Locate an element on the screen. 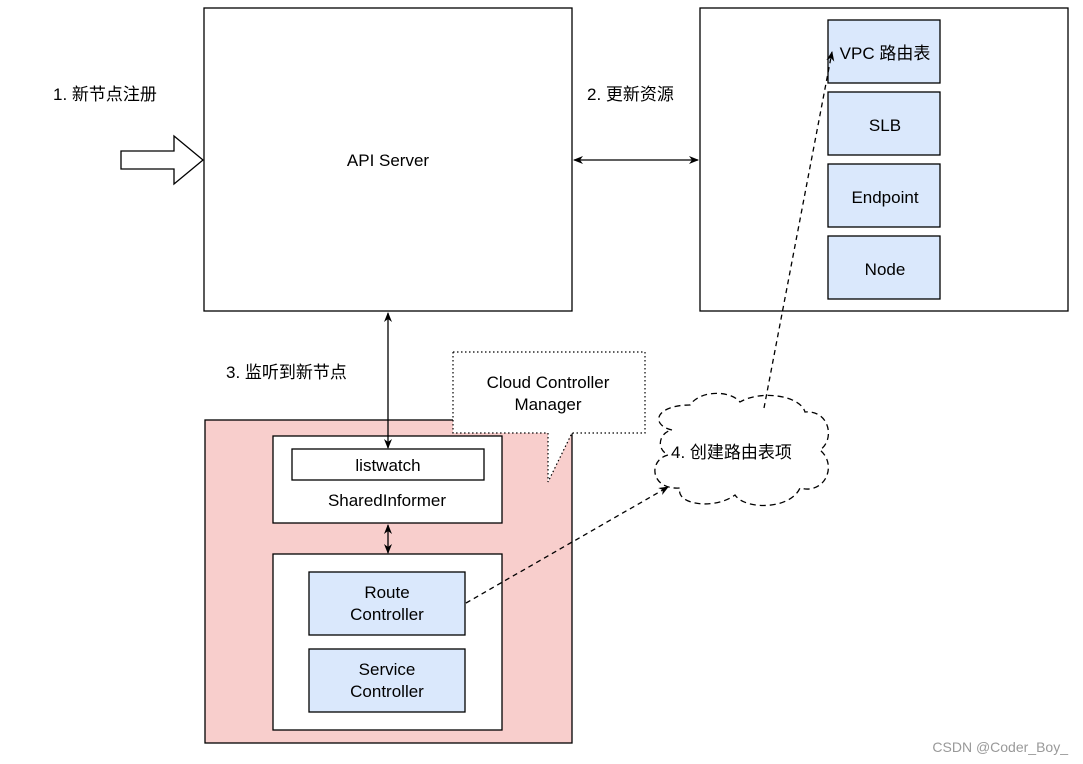 The image size is (1083, 764). step4-label: 4. 创建路由表项 is located at coordinates (731, 452).